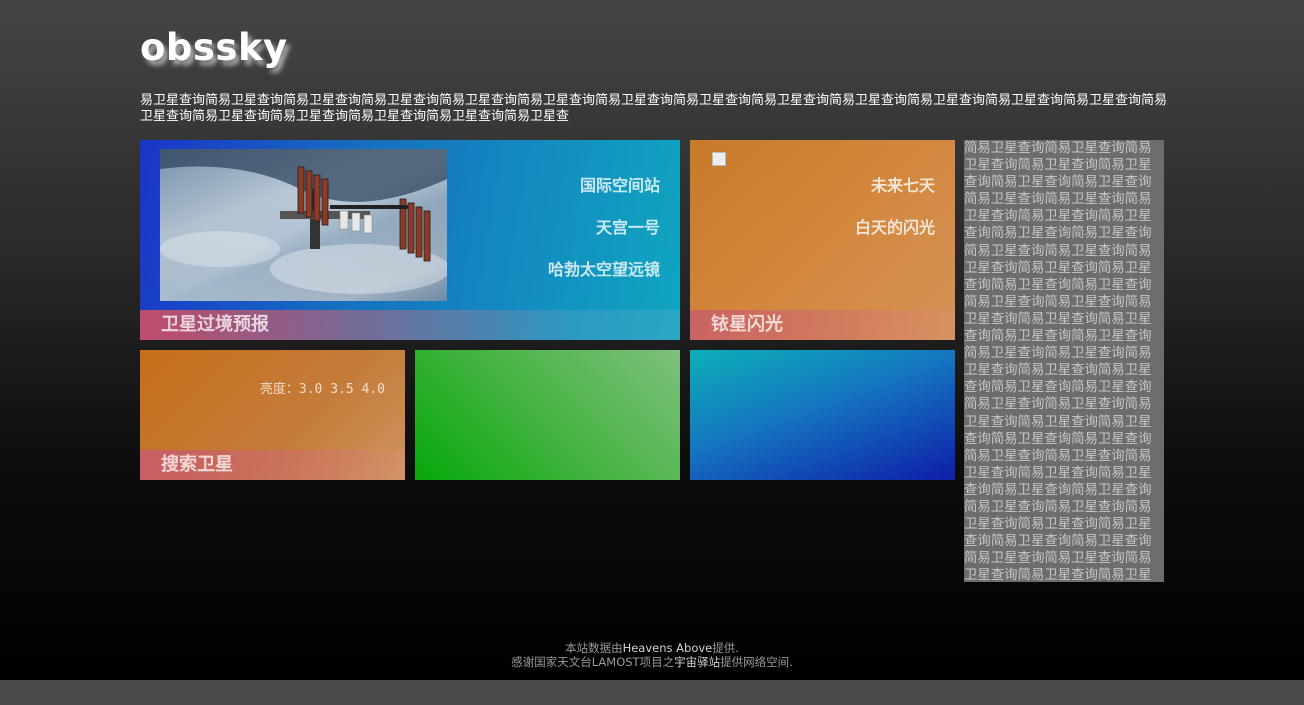 The width and height of the screenshot is (1304, 705). I want to click on iss-icon, so click(305, 225).